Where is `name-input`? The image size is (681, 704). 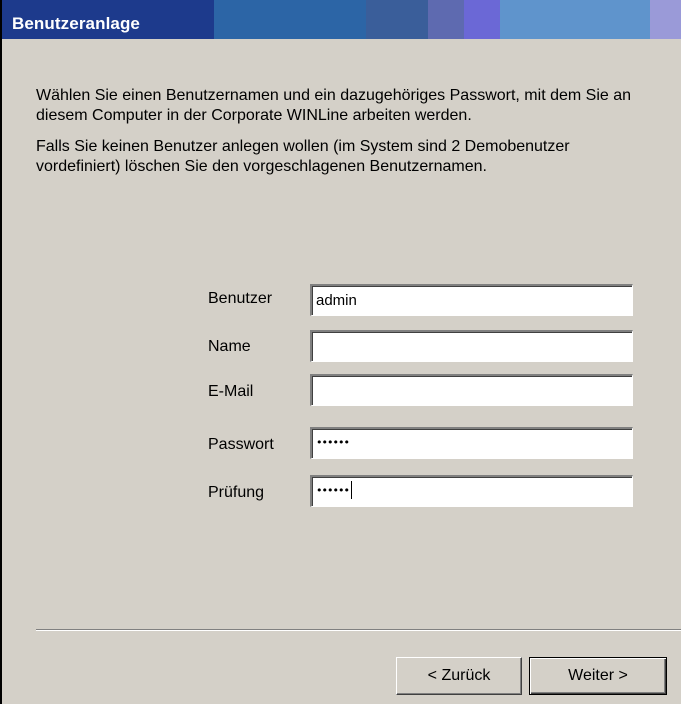
name-input is located at coordinates (471, 346).